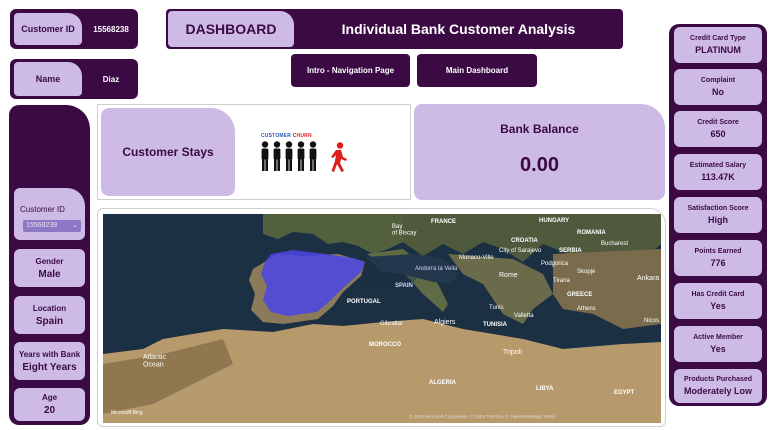  Describe the element at coordinates (42, 225) in the screenshot. I see `dropdown-value: 15568238` at that location.